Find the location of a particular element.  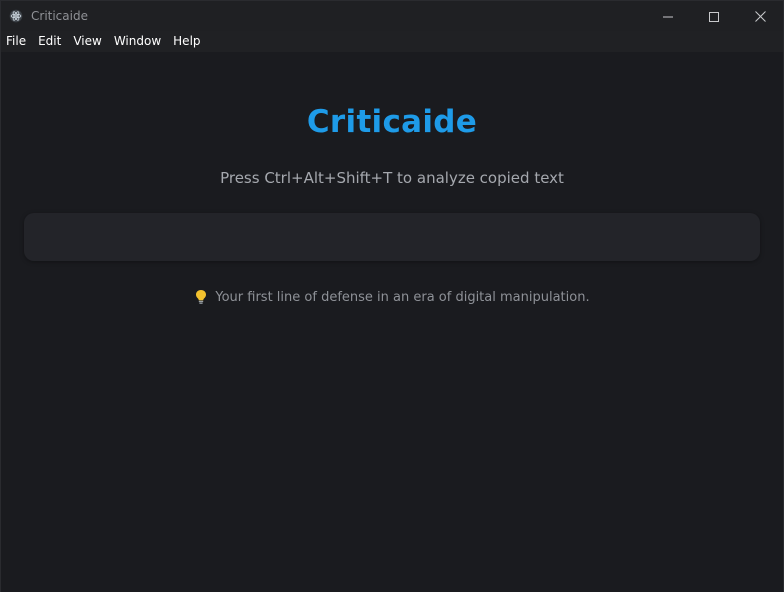

menu-edit: Edit is located at coordinates (49, 41).